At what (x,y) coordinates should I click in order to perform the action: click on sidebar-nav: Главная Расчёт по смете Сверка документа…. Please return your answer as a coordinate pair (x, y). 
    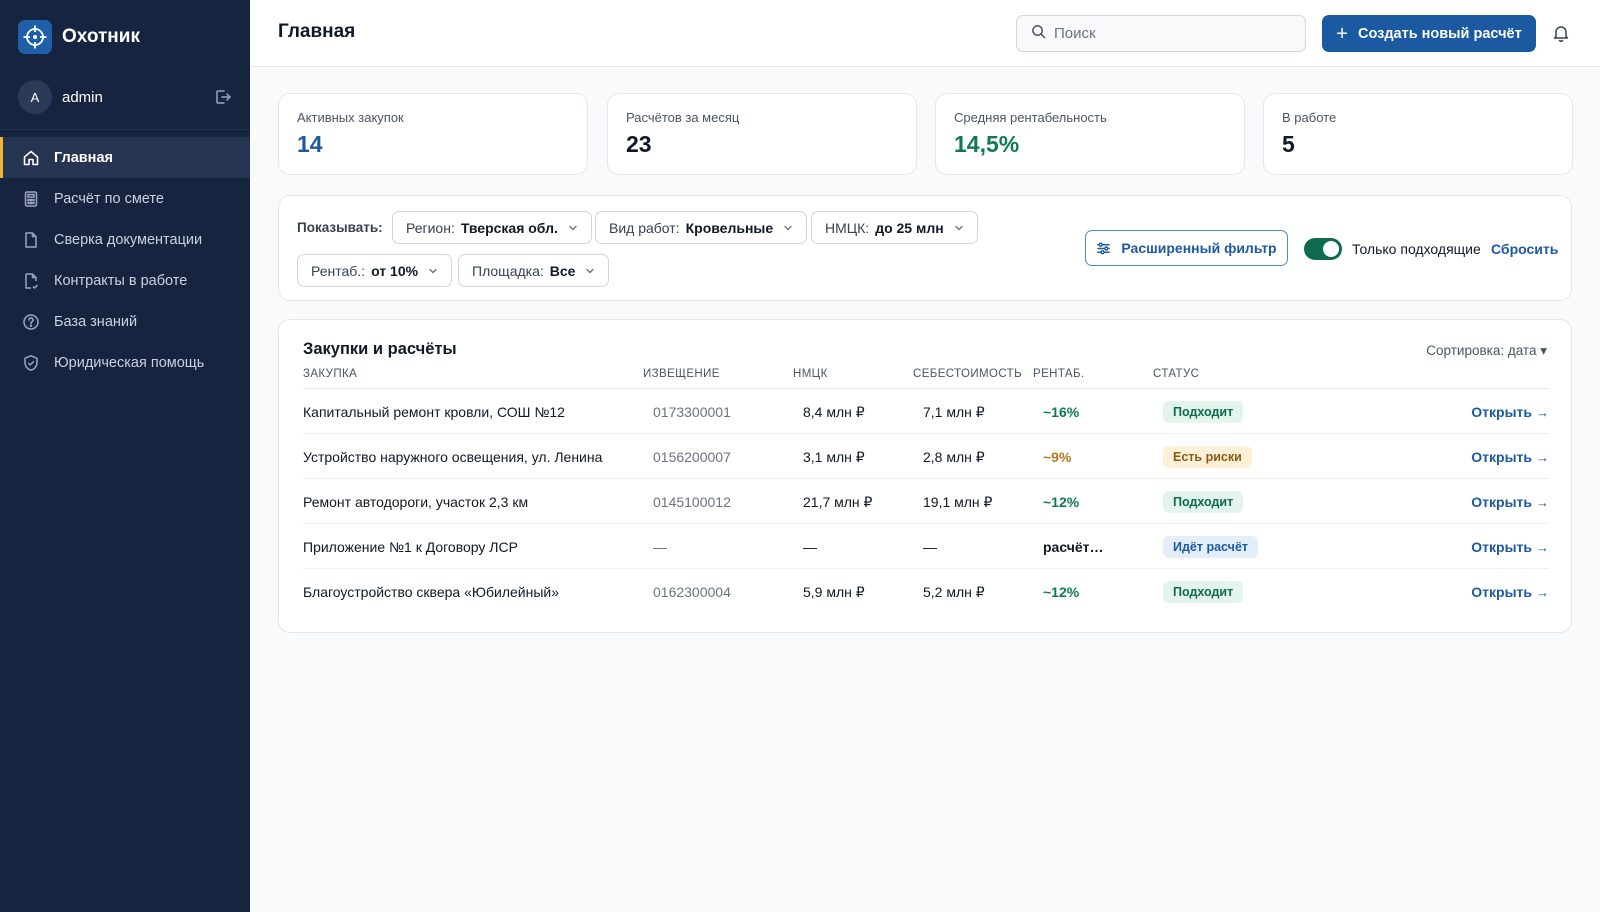
    Looking at the image, I should click on (125, 260).